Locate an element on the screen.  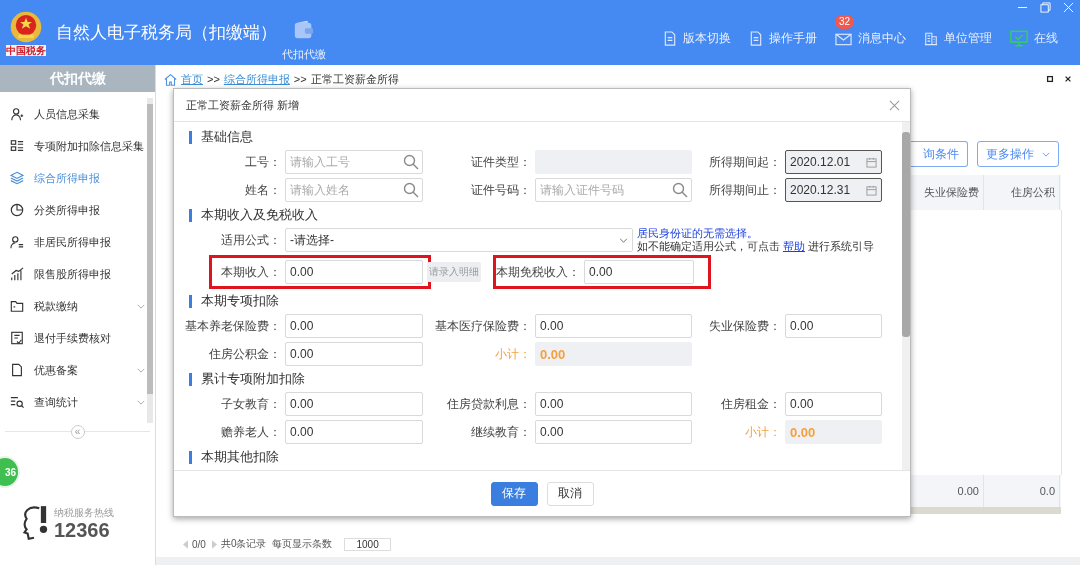
date-field: 2020.12.31 is located at coordinates (833, 190).